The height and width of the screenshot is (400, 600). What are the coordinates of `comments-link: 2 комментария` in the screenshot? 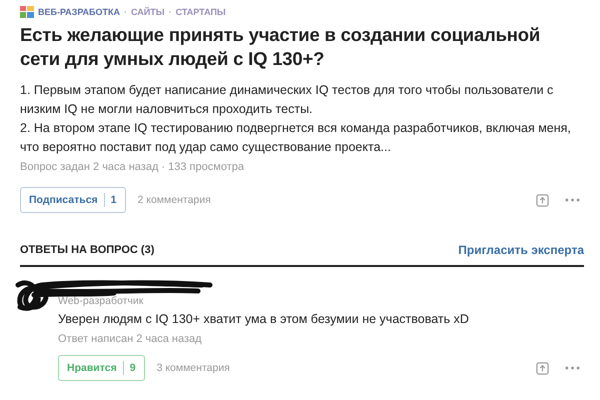 It's located at (174, 200).